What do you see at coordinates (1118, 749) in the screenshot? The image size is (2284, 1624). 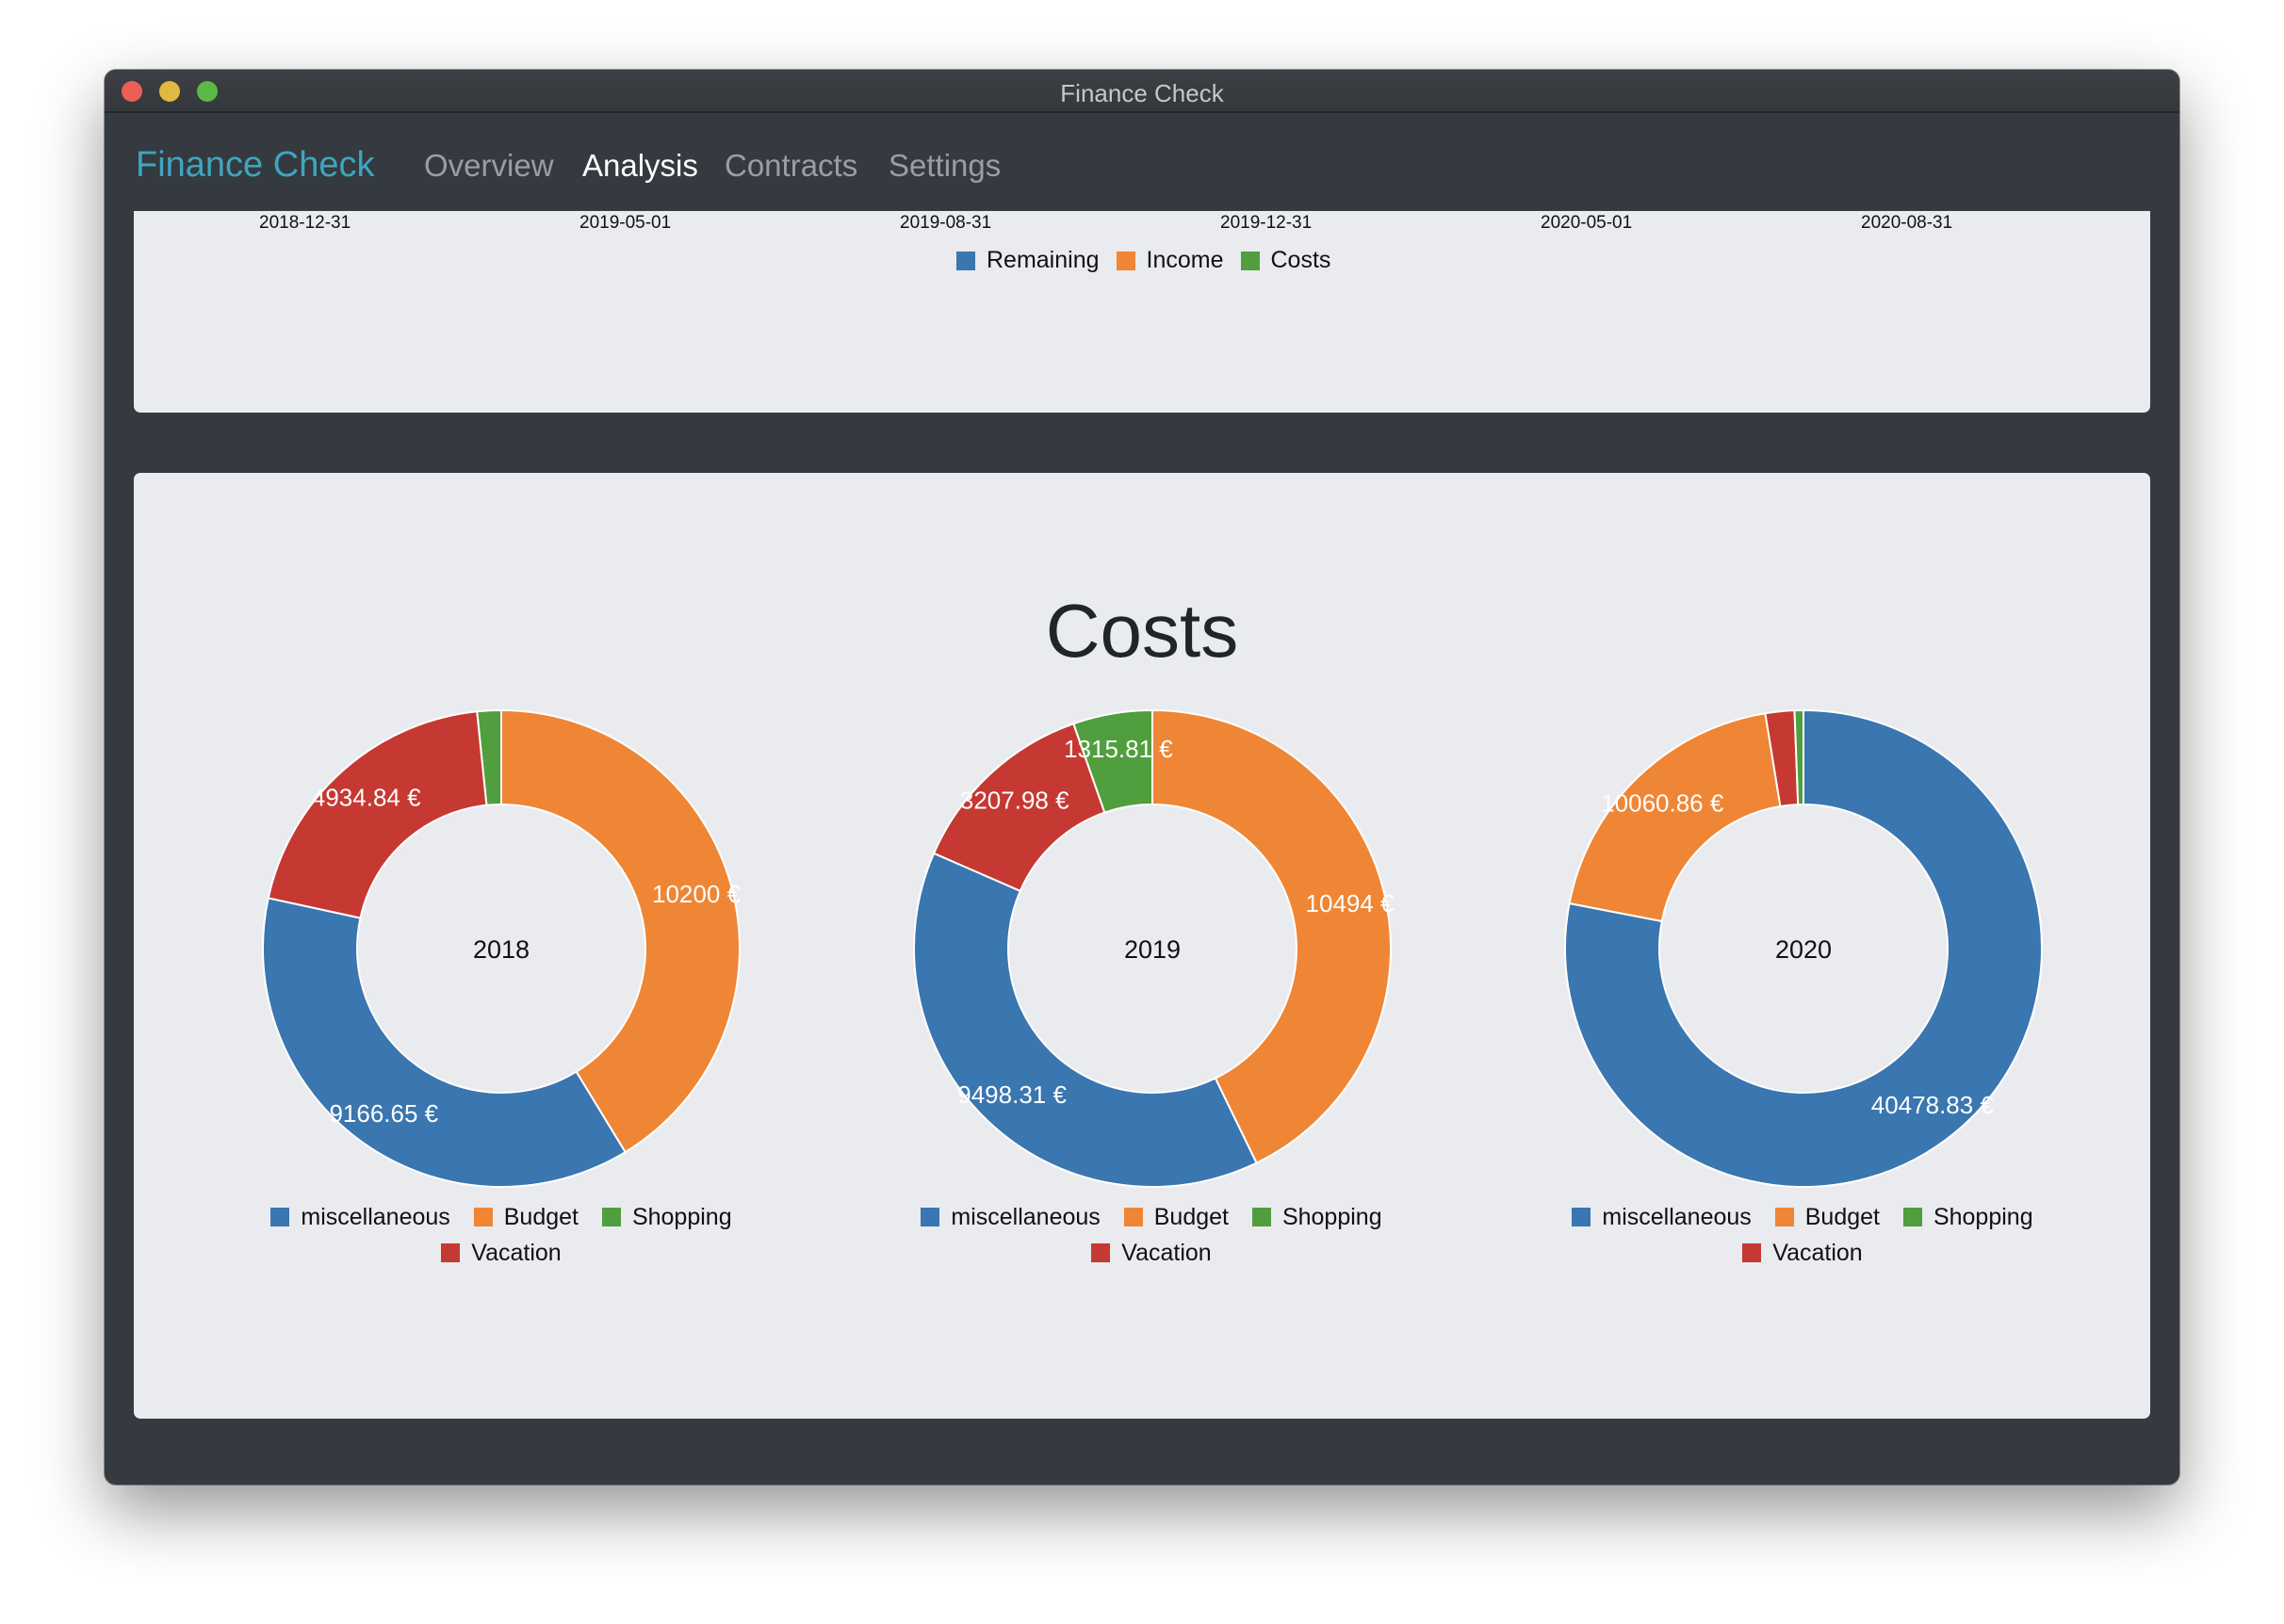 I see `donut-data-label: 1315.81 €` at bounding box center [1118, 749].